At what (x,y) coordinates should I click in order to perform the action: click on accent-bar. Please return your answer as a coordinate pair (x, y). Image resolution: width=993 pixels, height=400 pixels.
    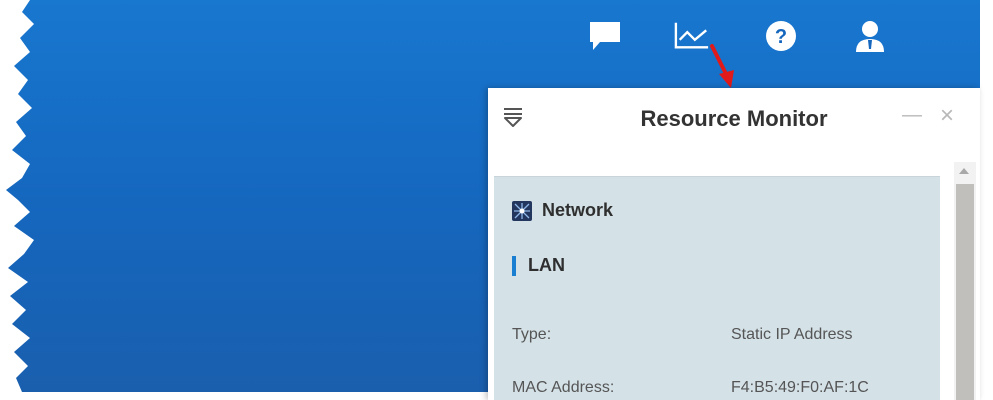
    Looking at the image, I should click on (514, 265).